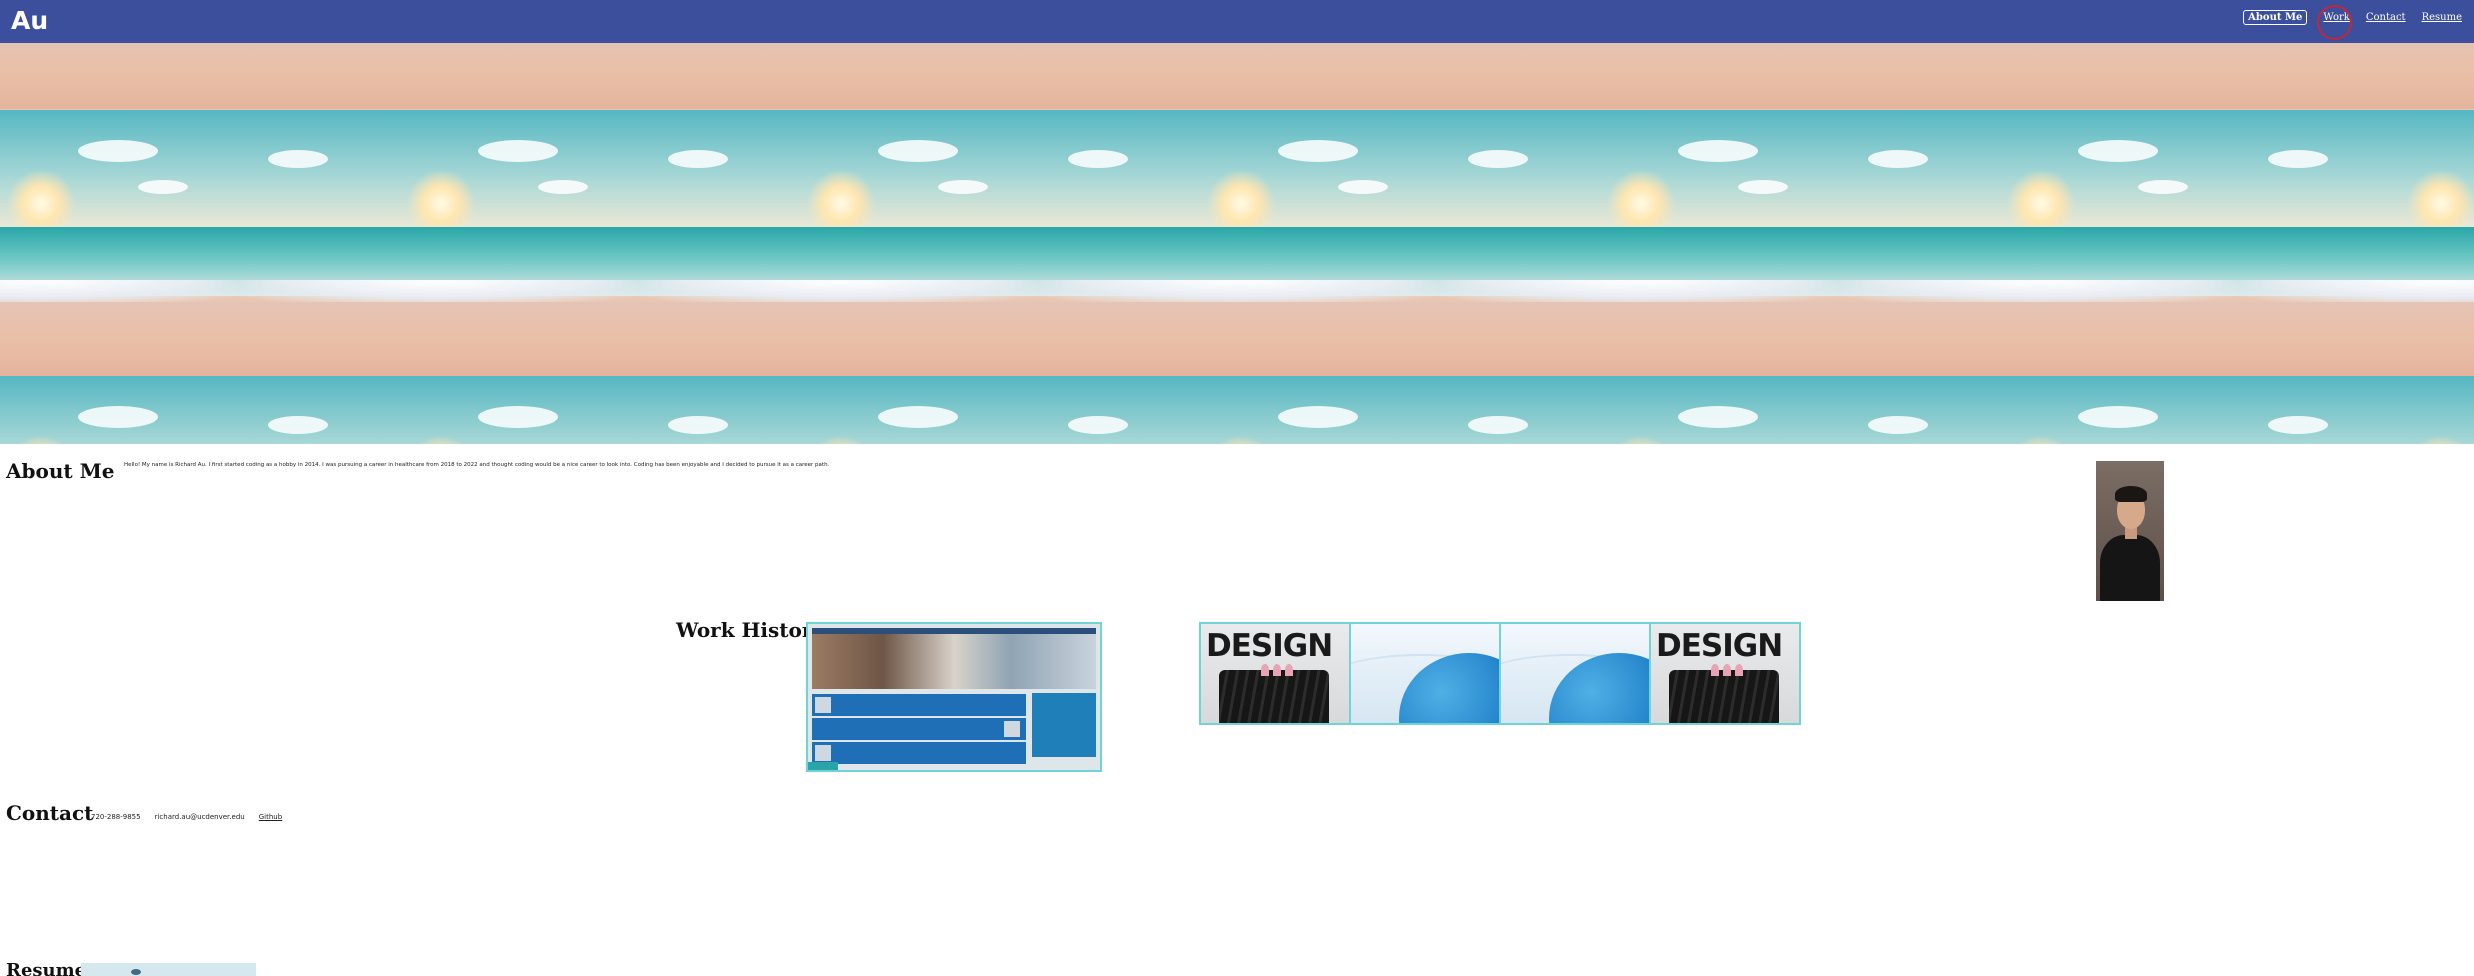  Describe the element at coordinates (50, 813) in the screenshot. I see `contact-heading: Contact` at that location.